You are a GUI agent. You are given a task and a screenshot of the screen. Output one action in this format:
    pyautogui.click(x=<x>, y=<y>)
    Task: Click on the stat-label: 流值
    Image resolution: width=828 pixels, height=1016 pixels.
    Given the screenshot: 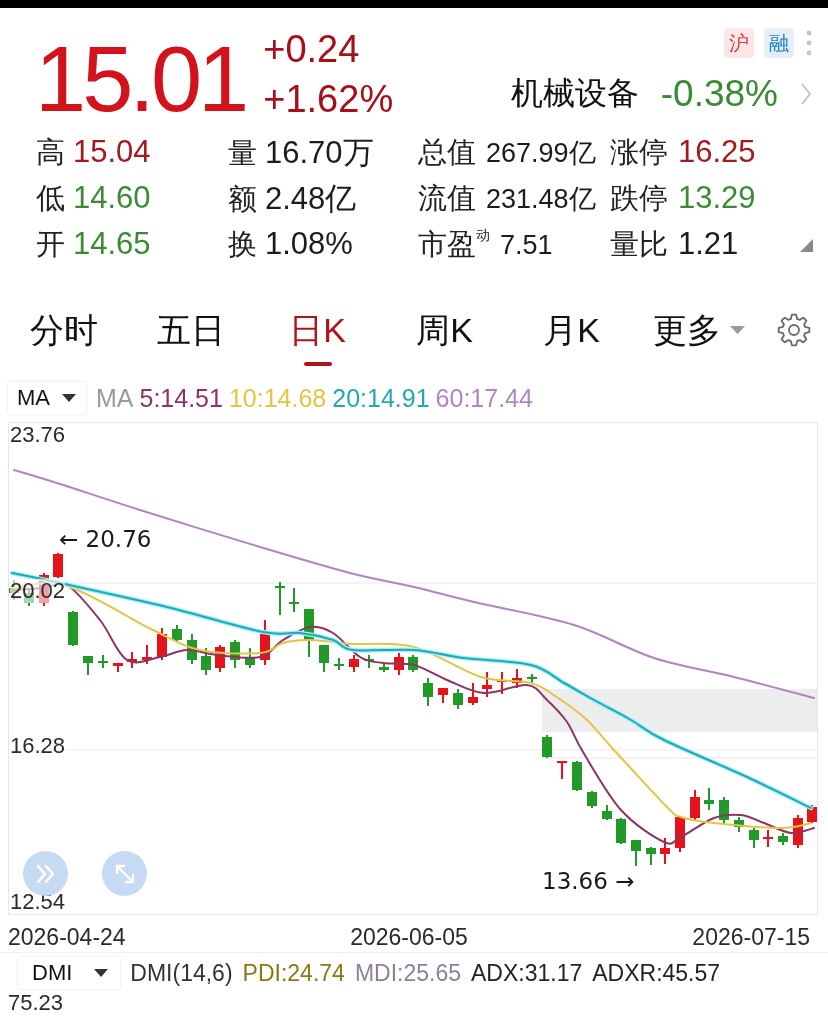 What is the action you would take?
    pyautogui.click(x=447, y=198)
    